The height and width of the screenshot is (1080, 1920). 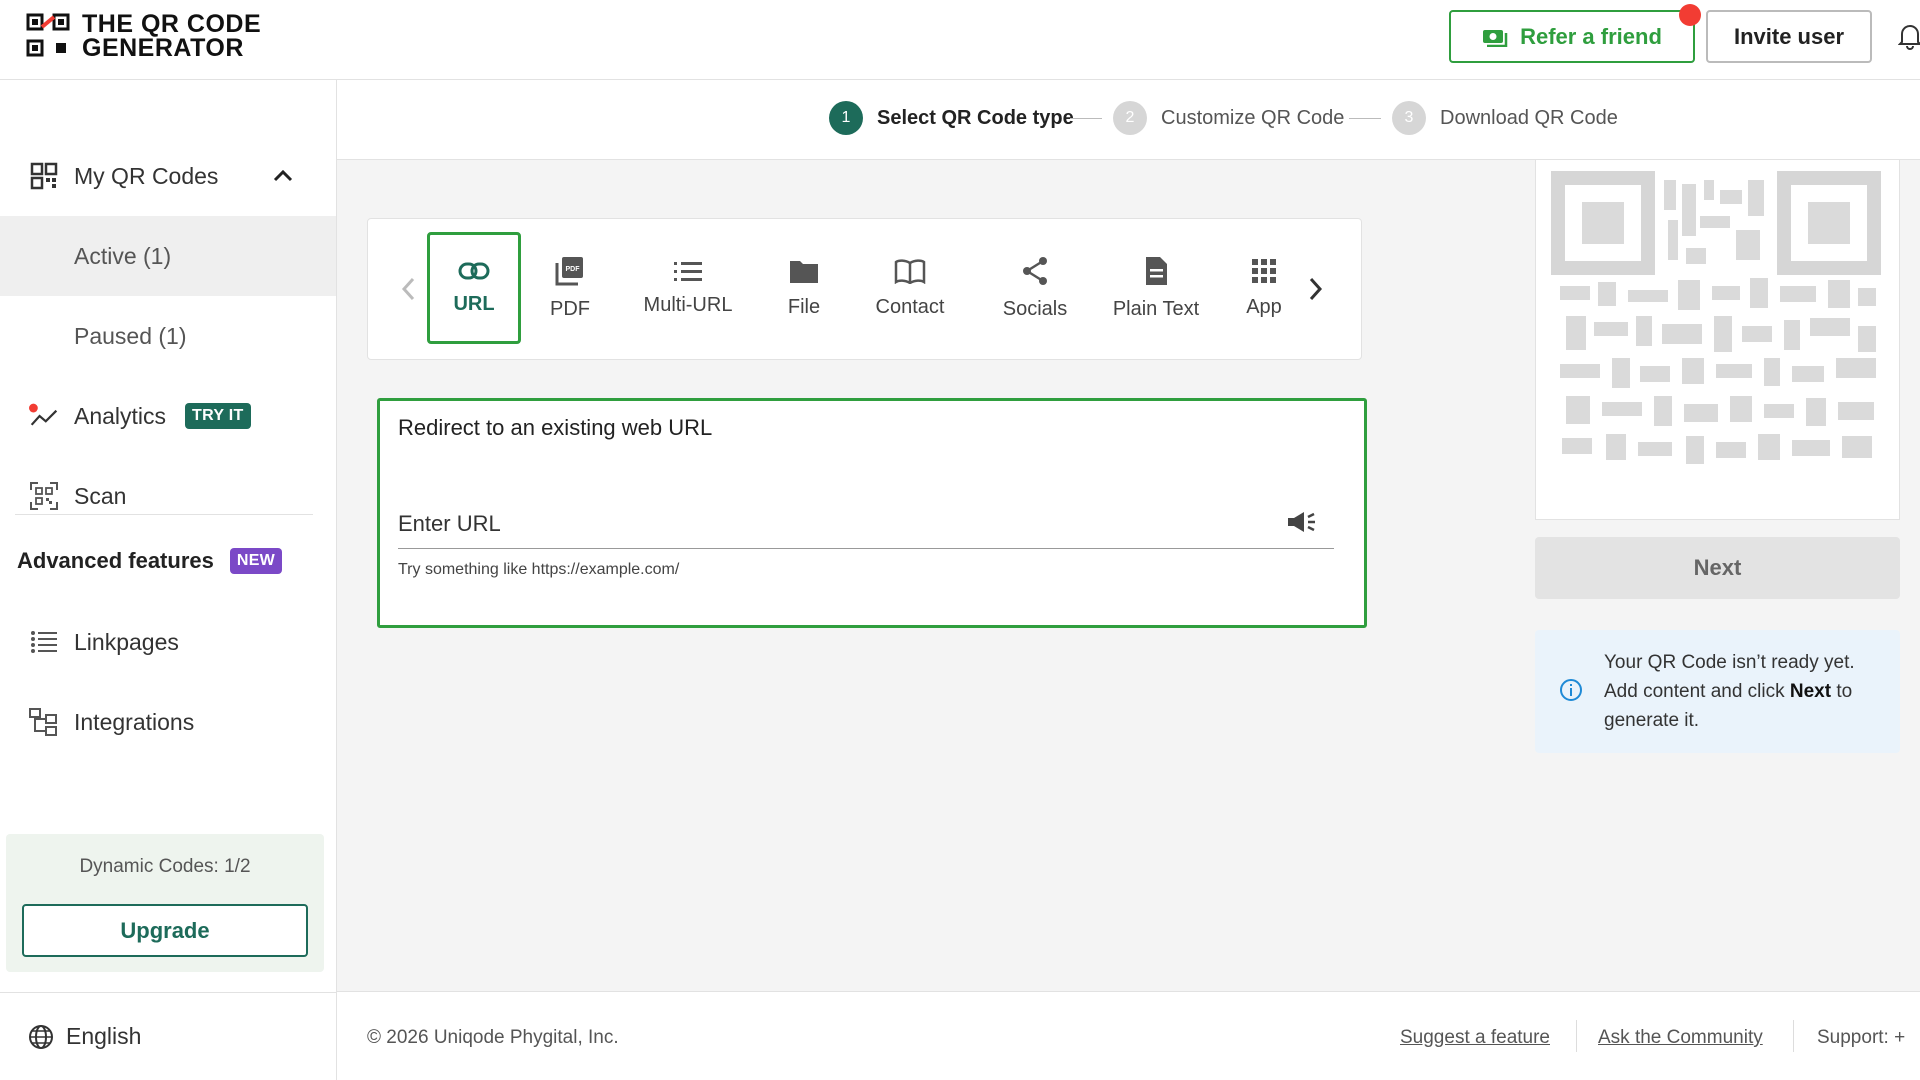 What do you see at coordinates (570, 308) in the screenshot?
I see `type-label: PDF` at bounding box center [570, 308].